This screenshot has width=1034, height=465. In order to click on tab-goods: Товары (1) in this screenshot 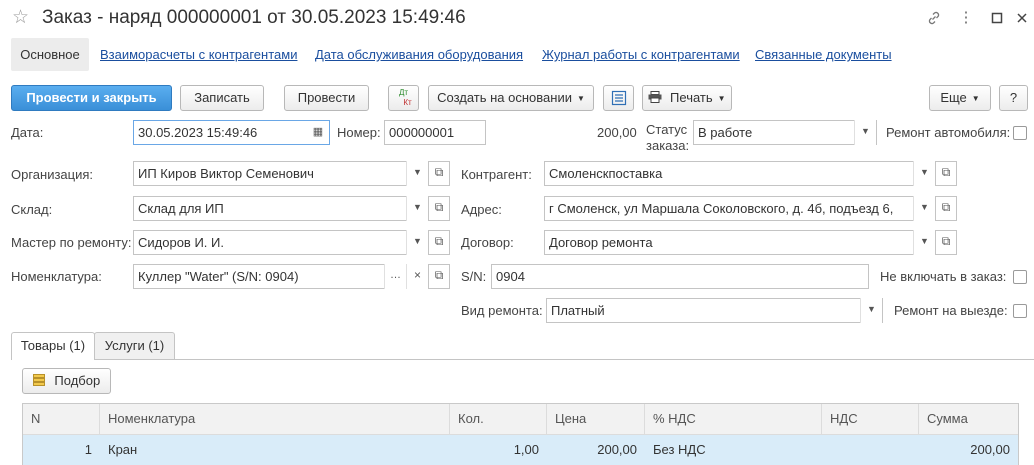, I will do `click(53, 346)`.